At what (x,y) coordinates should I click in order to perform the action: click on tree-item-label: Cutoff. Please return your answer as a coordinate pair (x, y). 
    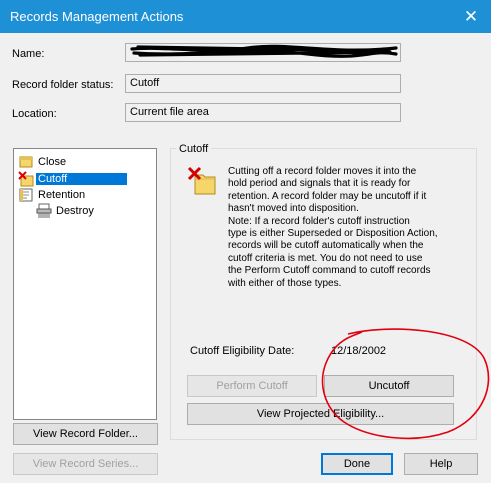
    Looking at the image, I should click on (82, 179).